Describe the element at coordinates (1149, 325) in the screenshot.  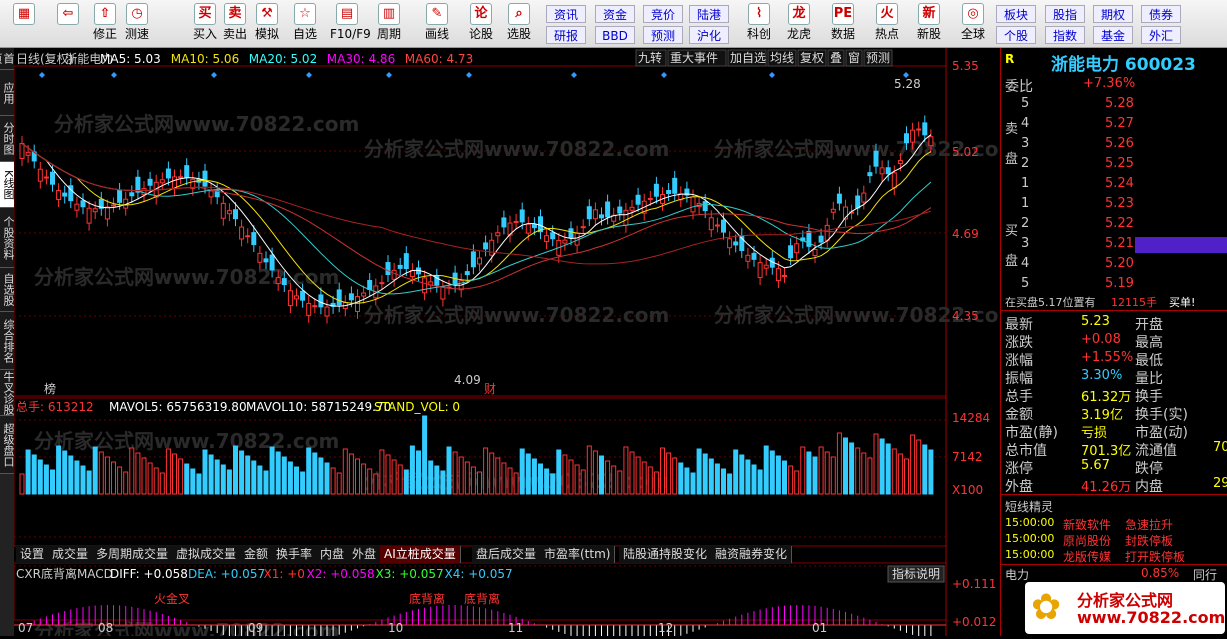
I see `stat-label-2: 开盘` at that location.